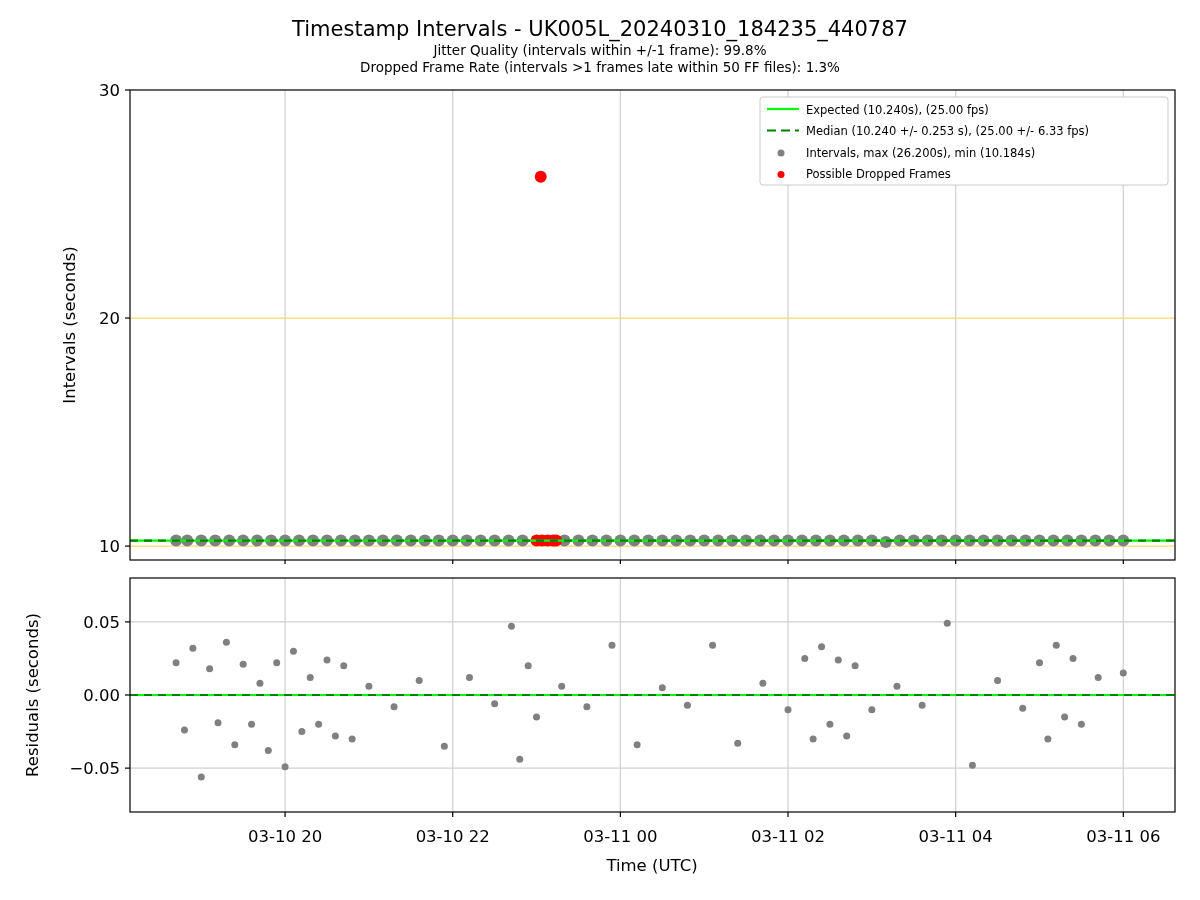  Describe the element at coordinates (285, 836) in the screenshot. I see `tick-label: 03-10 20` at that location.